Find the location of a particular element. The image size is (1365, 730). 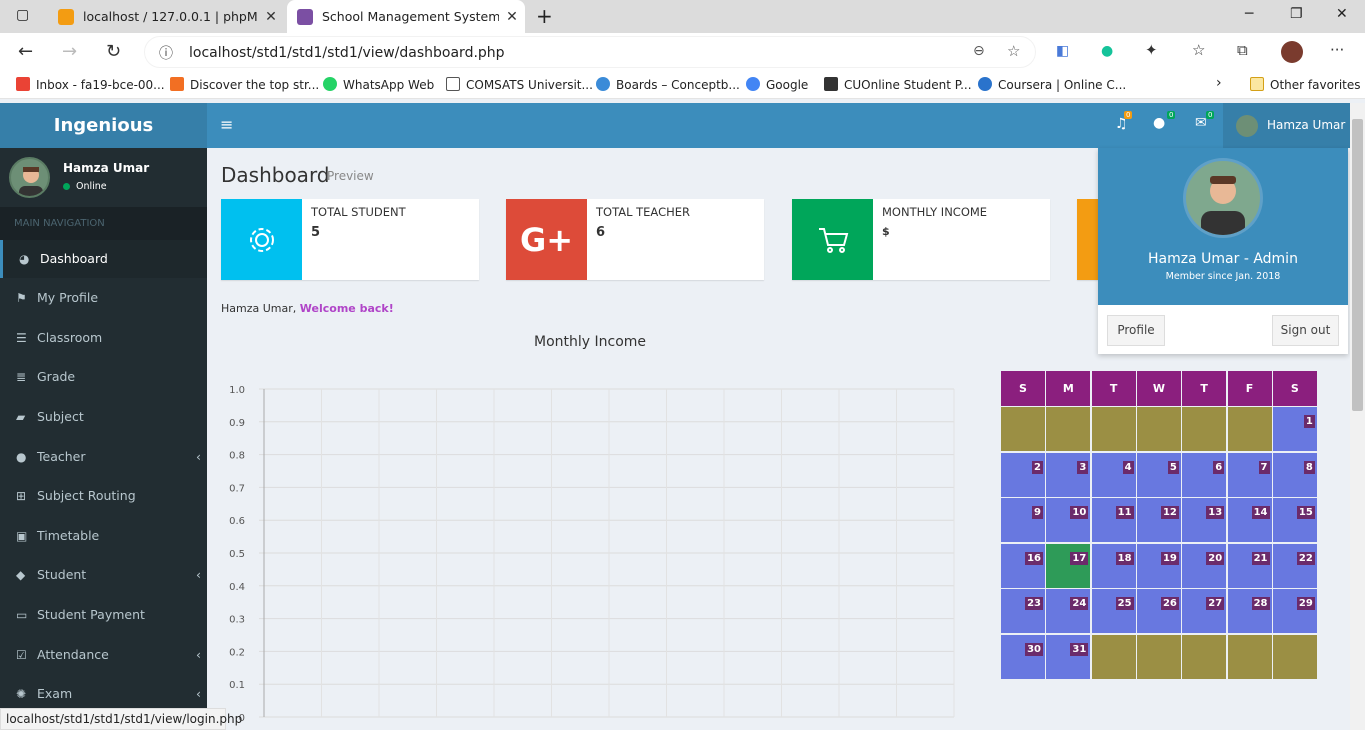

favorites-icon: ☆ is located at coordinates (1198, 50).